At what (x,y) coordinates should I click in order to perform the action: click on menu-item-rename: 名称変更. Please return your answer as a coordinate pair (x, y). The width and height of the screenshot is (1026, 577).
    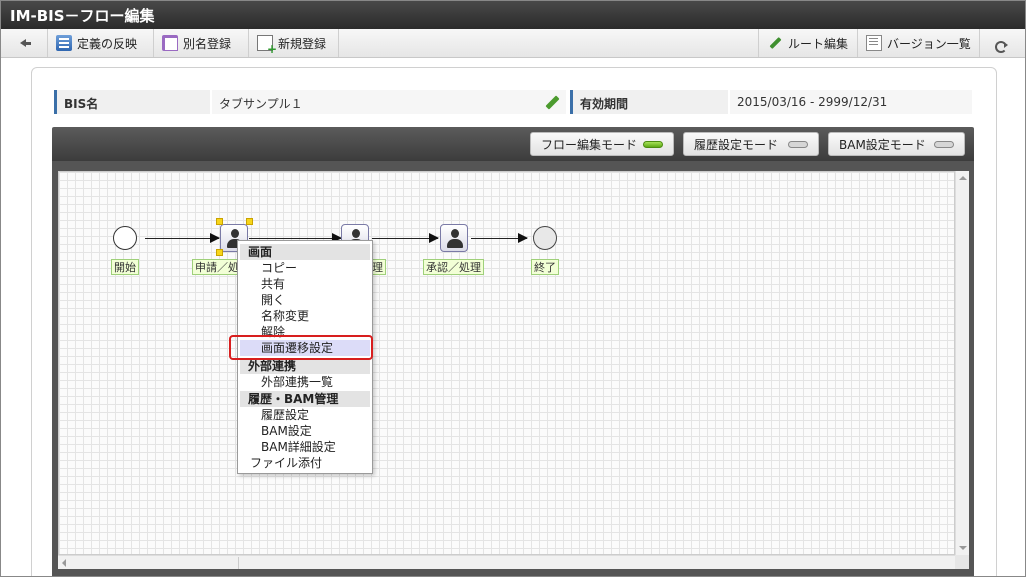
    Looking at the image, I should click on (305, 316).